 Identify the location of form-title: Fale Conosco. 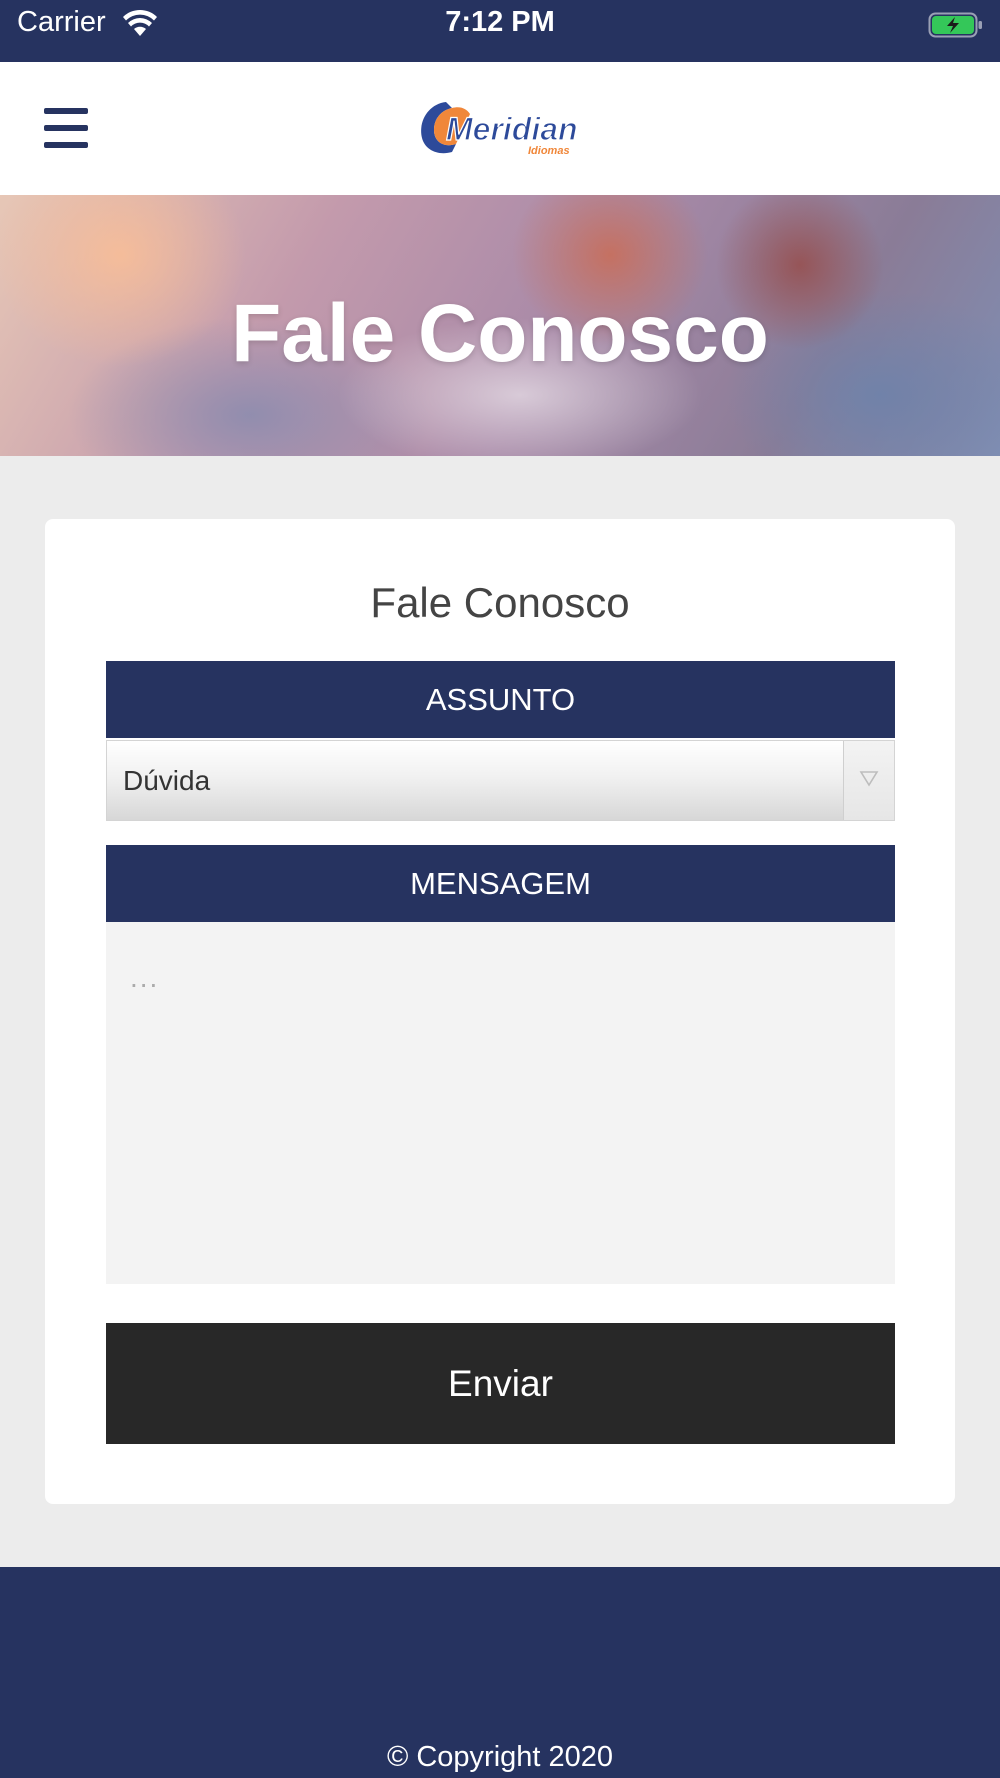
(500, 602).